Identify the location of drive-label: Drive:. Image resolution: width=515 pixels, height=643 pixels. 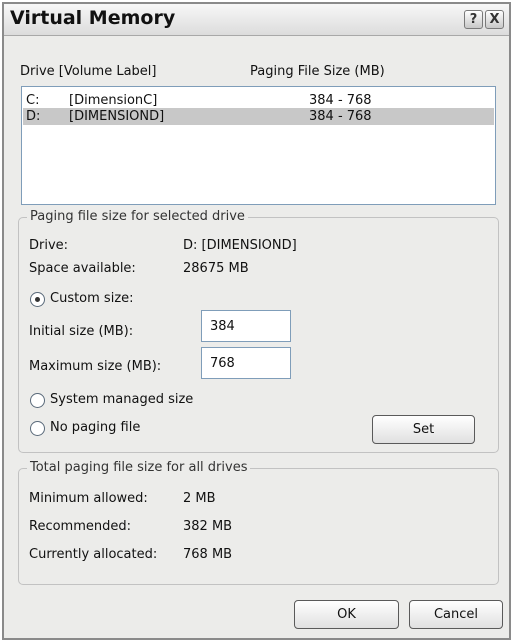
(49, 245).